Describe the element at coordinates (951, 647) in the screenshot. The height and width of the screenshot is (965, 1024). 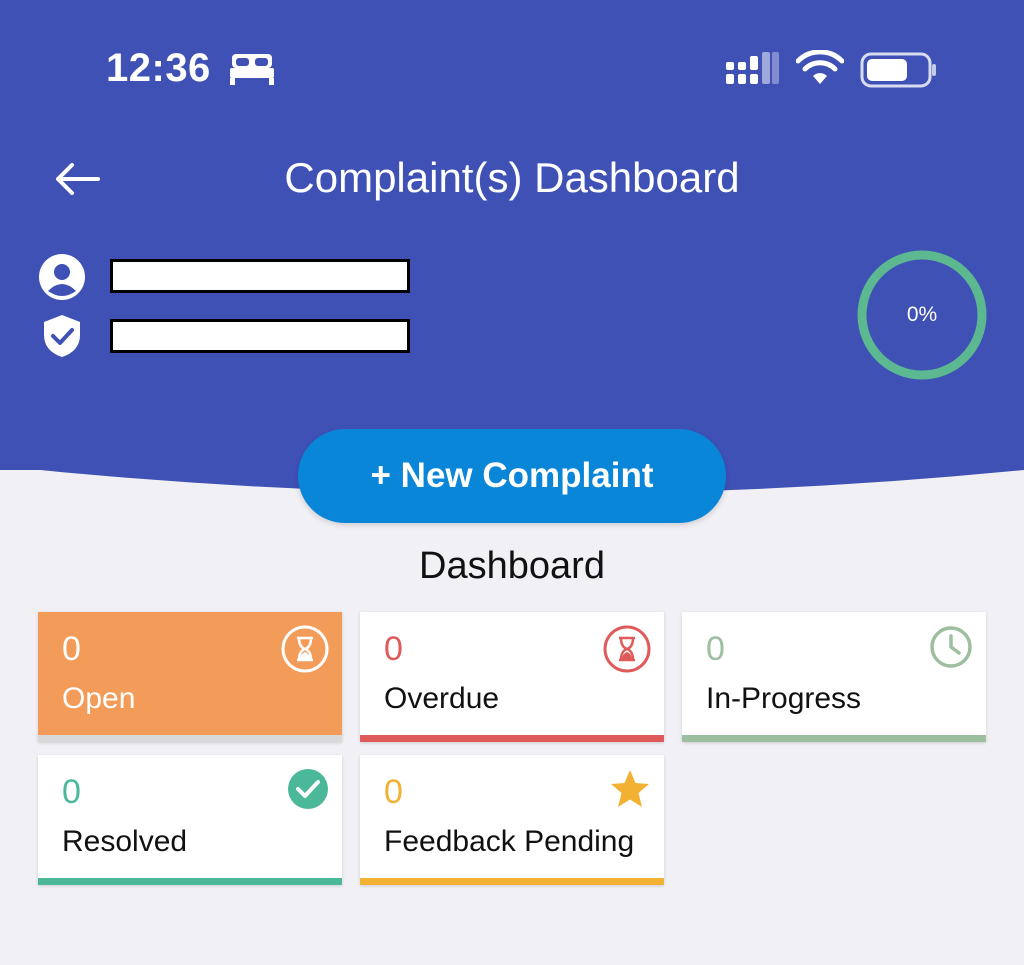
I see `clock-icon` at that location.